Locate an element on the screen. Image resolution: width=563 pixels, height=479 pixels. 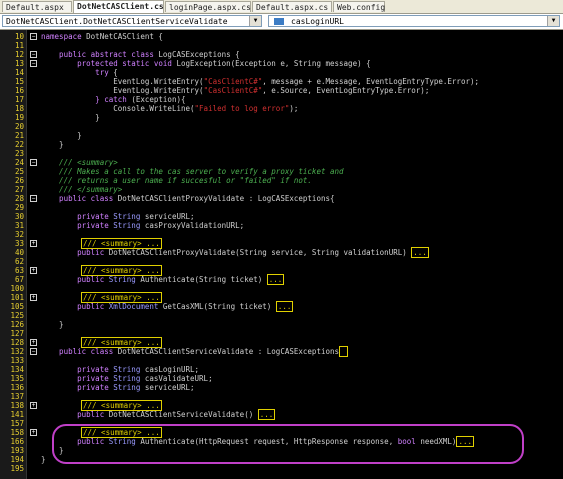
code-line: 30 private String serviceURL; is located at coordinates (281, 216).